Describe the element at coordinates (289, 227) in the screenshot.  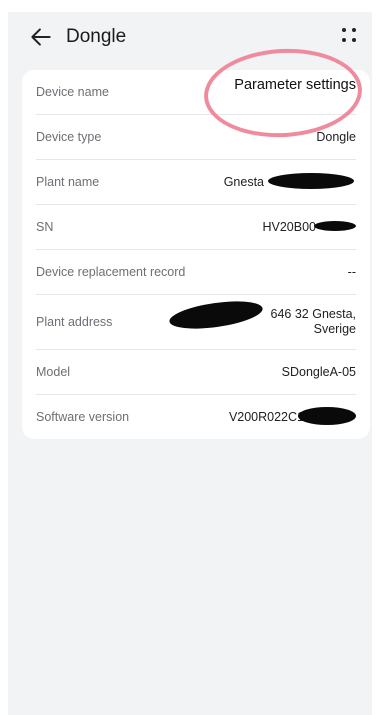
I see `sn-text: HV20B00` at that location.